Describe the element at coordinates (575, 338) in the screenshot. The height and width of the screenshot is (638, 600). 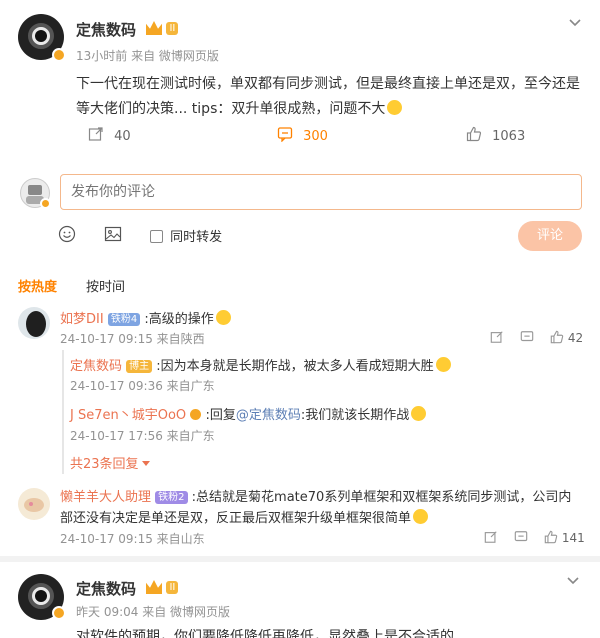
I see `comment-like-count: 42` at that location.